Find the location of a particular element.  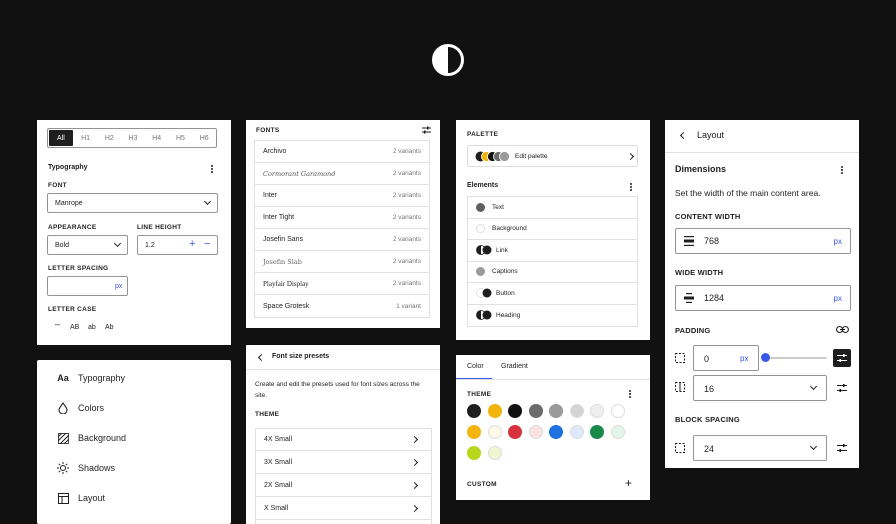

element-row-background: Background is located at coordinates (553, 229).